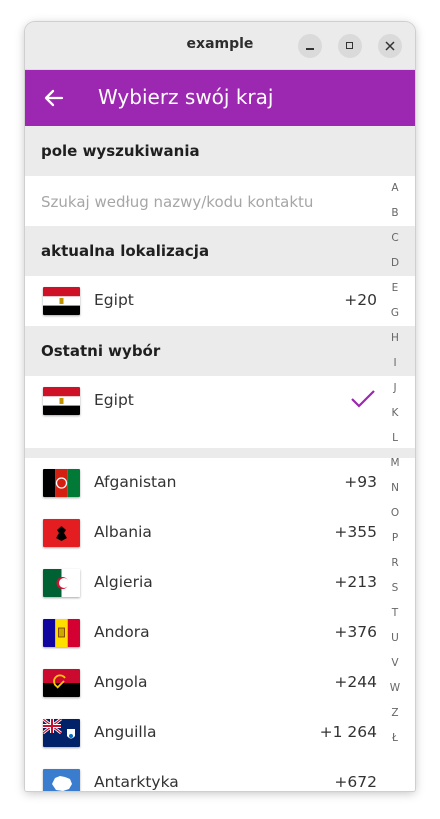 The image size is (440, 819). What do you see at coordinates (125, 251) in the screenshot?
I see `current-location-label: aktualna lokalizacja` at bounding box center [125, 251].